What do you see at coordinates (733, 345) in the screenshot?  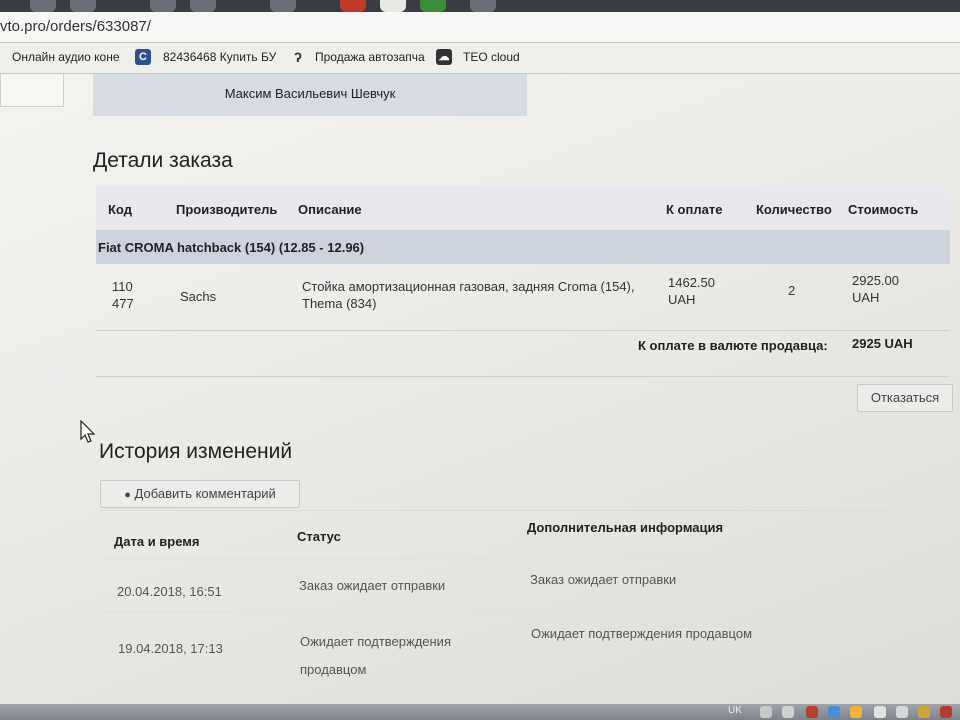 I see `total-label: К оплате в валюте продавца:` at bounding box center [733, 345].